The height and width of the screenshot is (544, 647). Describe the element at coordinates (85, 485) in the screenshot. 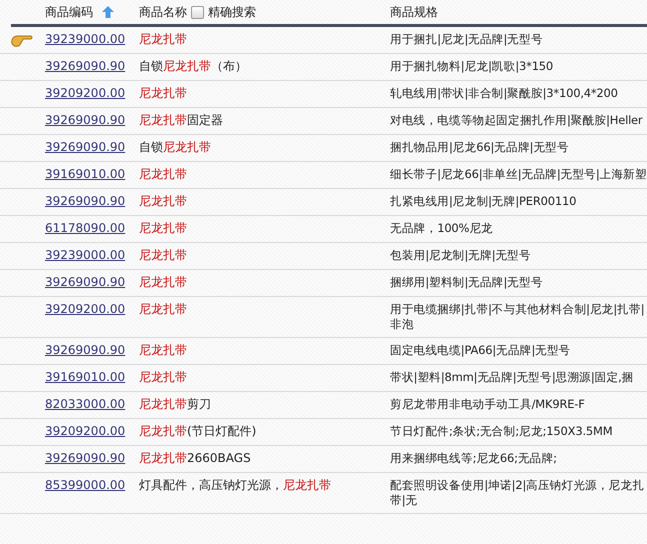

I see `code-link: 85399000.00` at that location.